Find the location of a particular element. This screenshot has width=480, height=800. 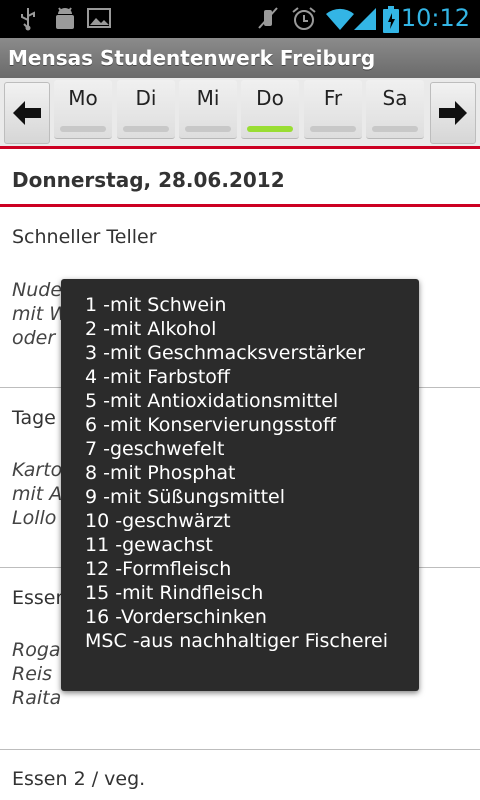

day-tab-label: Mo is located at coordinates (83, 98).